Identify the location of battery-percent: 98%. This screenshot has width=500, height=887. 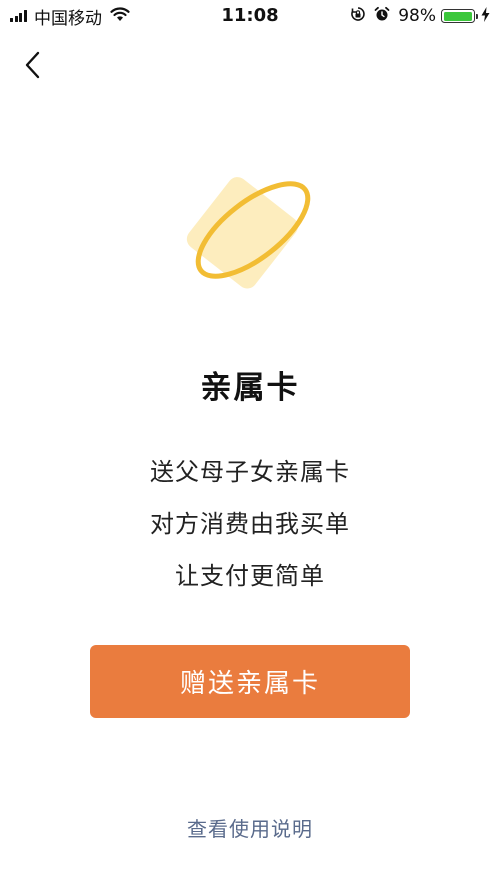
(417, 16).